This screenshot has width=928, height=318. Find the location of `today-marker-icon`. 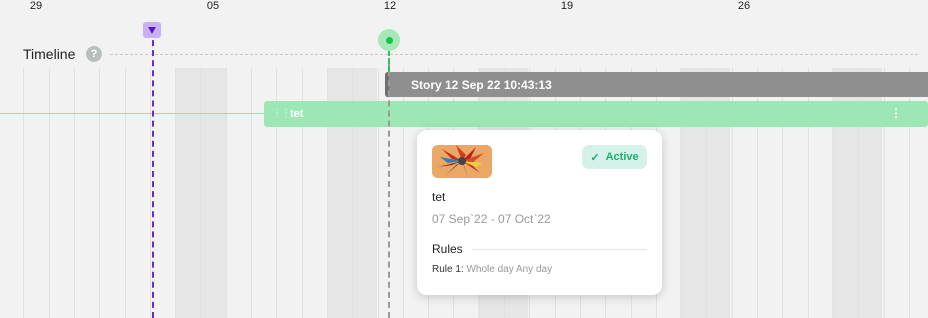

today-marker-icon is located at coordinates (152, 30).